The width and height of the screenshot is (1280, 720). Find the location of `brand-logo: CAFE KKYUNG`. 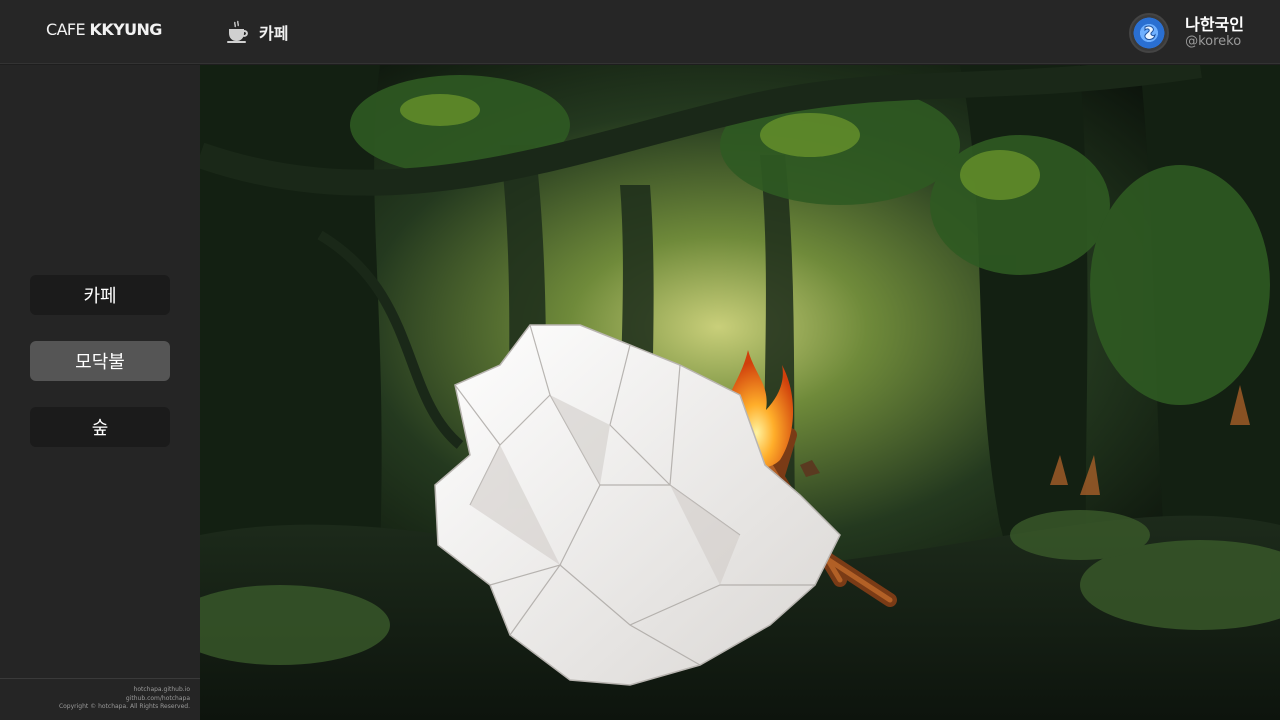

brand-logo: CAFE KKYUNG is located at coordinates (104, 29).